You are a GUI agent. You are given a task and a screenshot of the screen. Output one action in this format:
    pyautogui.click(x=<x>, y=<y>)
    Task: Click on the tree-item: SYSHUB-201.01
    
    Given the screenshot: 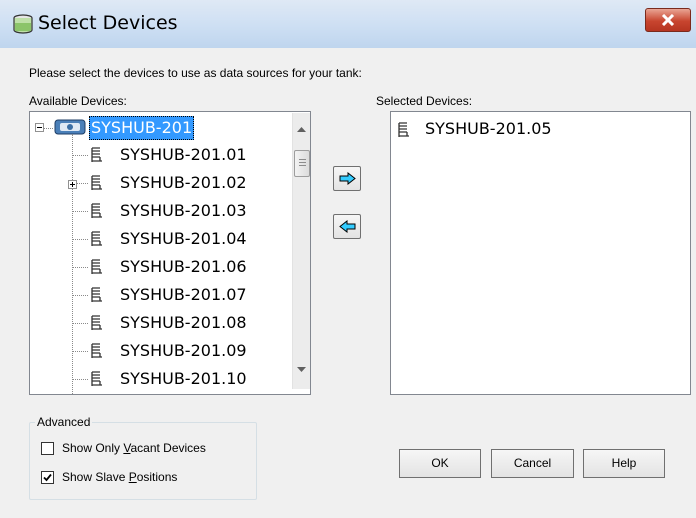 What is the action you would take?
    pyautogui.click(x=181, y=155)
    